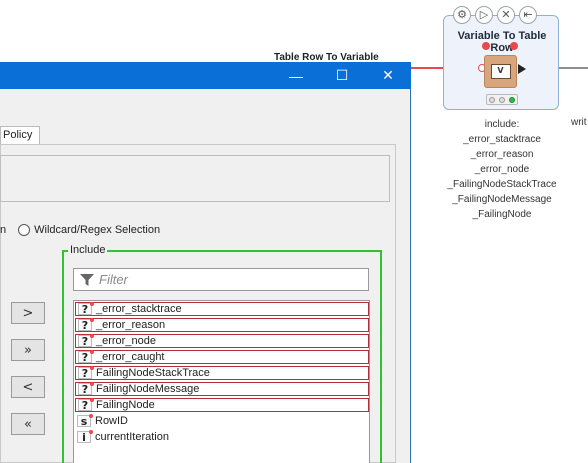 The image size is (588, 463). What do you see at coordinates (579, 122) in the screenshot?
I see `next-node-annotation: writ` at bounding box center [579, 122].